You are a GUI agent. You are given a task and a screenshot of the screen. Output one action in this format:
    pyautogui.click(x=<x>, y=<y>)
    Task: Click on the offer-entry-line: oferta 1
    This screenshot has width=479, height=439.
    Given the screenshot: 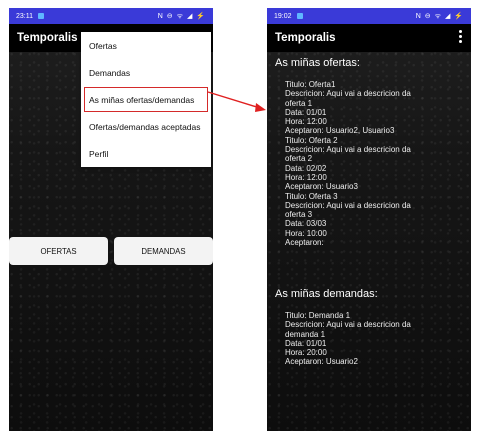 What is the action you would take?
    pyautogui.click(x=299, y=103)
    